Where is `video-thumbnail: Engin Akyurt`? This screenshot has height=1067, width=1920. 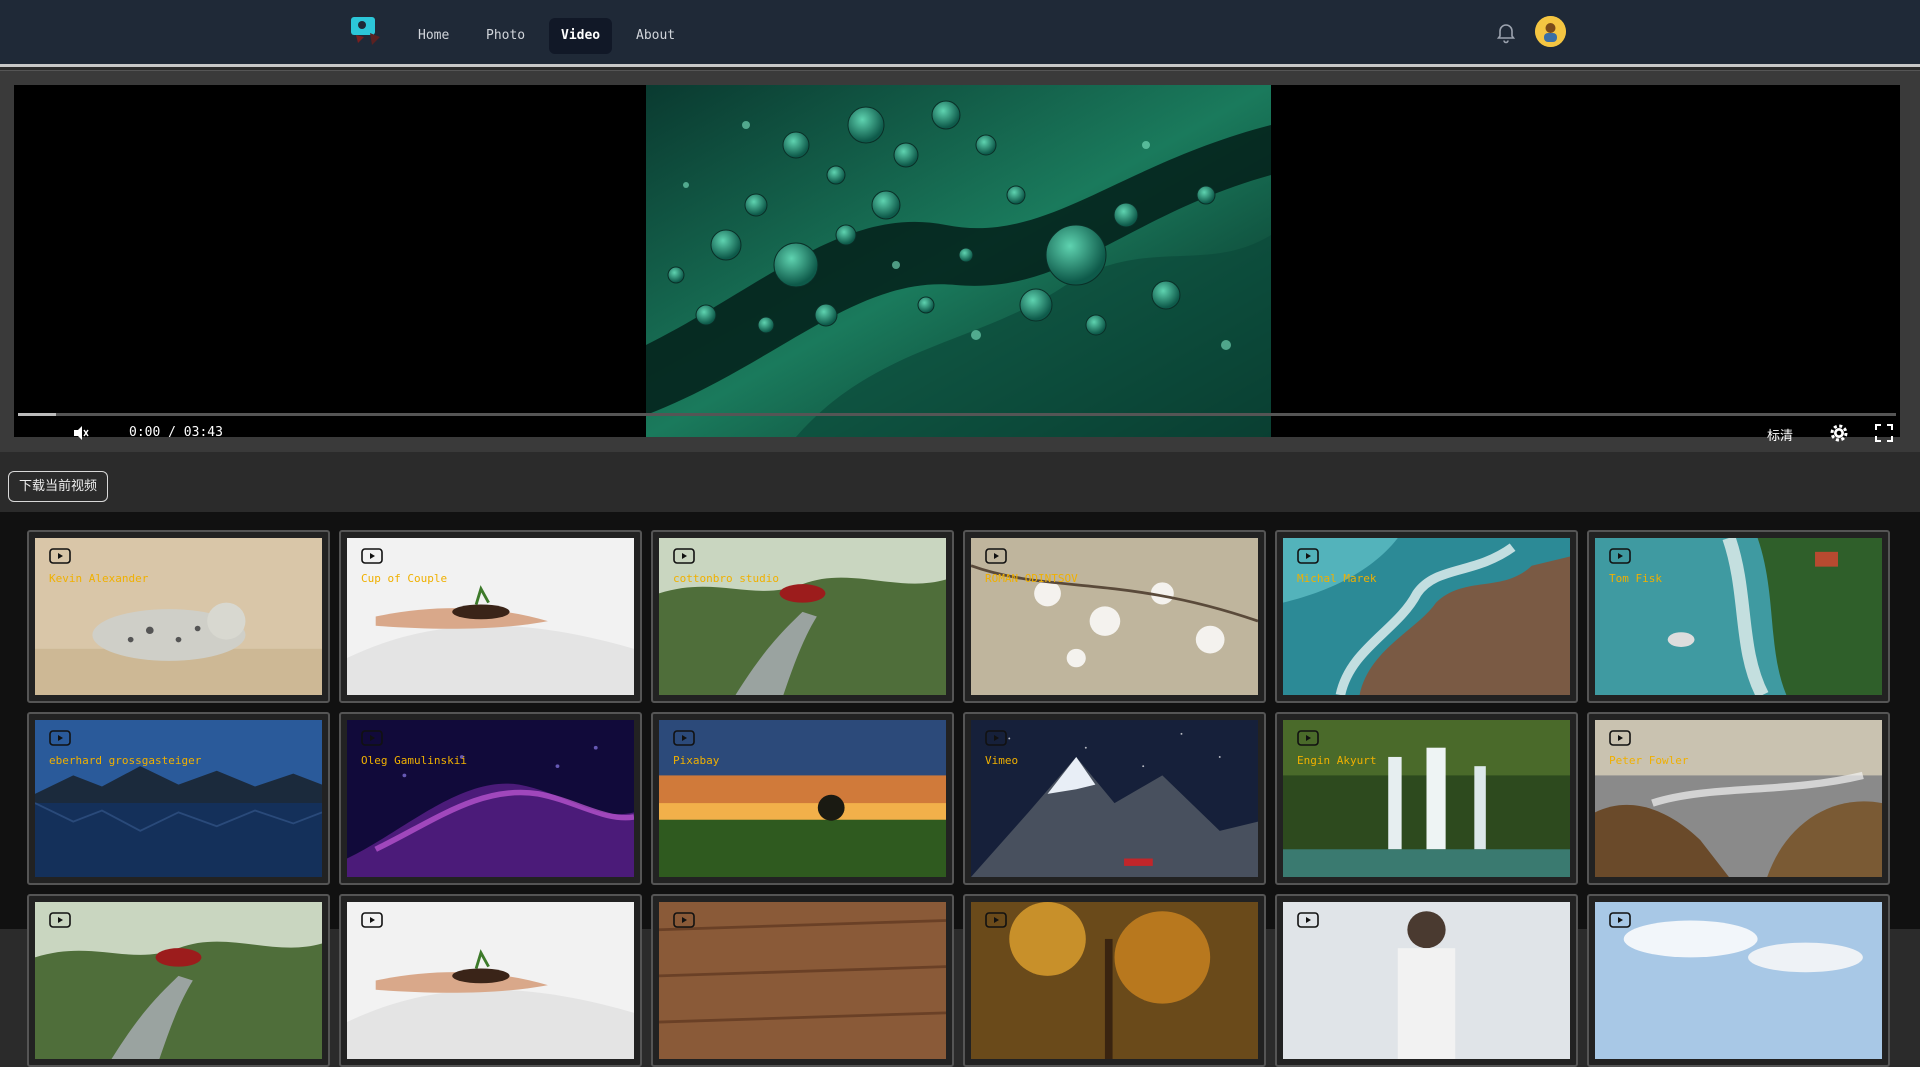
video-thumbnail: Engin Akyurt is located at coordinates (1426, 798).